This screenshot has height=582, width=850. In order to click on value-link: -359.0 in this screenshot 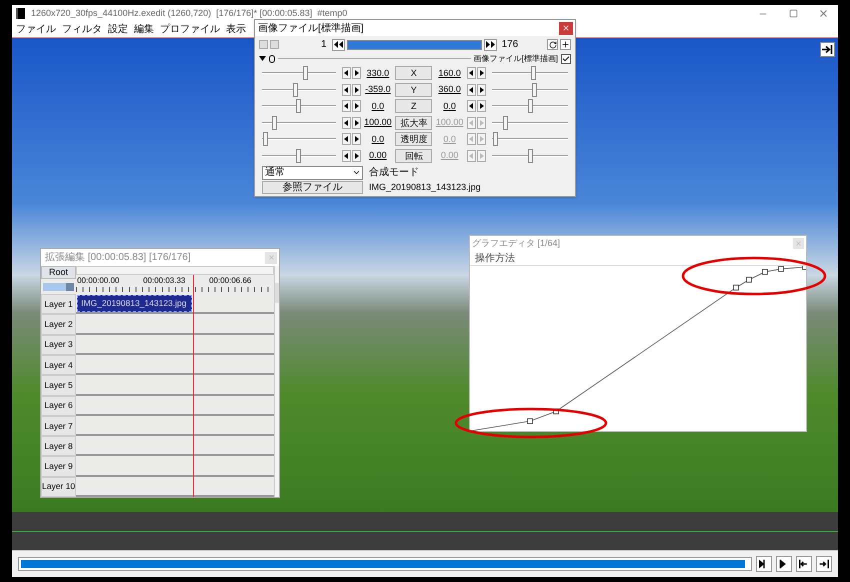, I will do `click(378, 89)`.